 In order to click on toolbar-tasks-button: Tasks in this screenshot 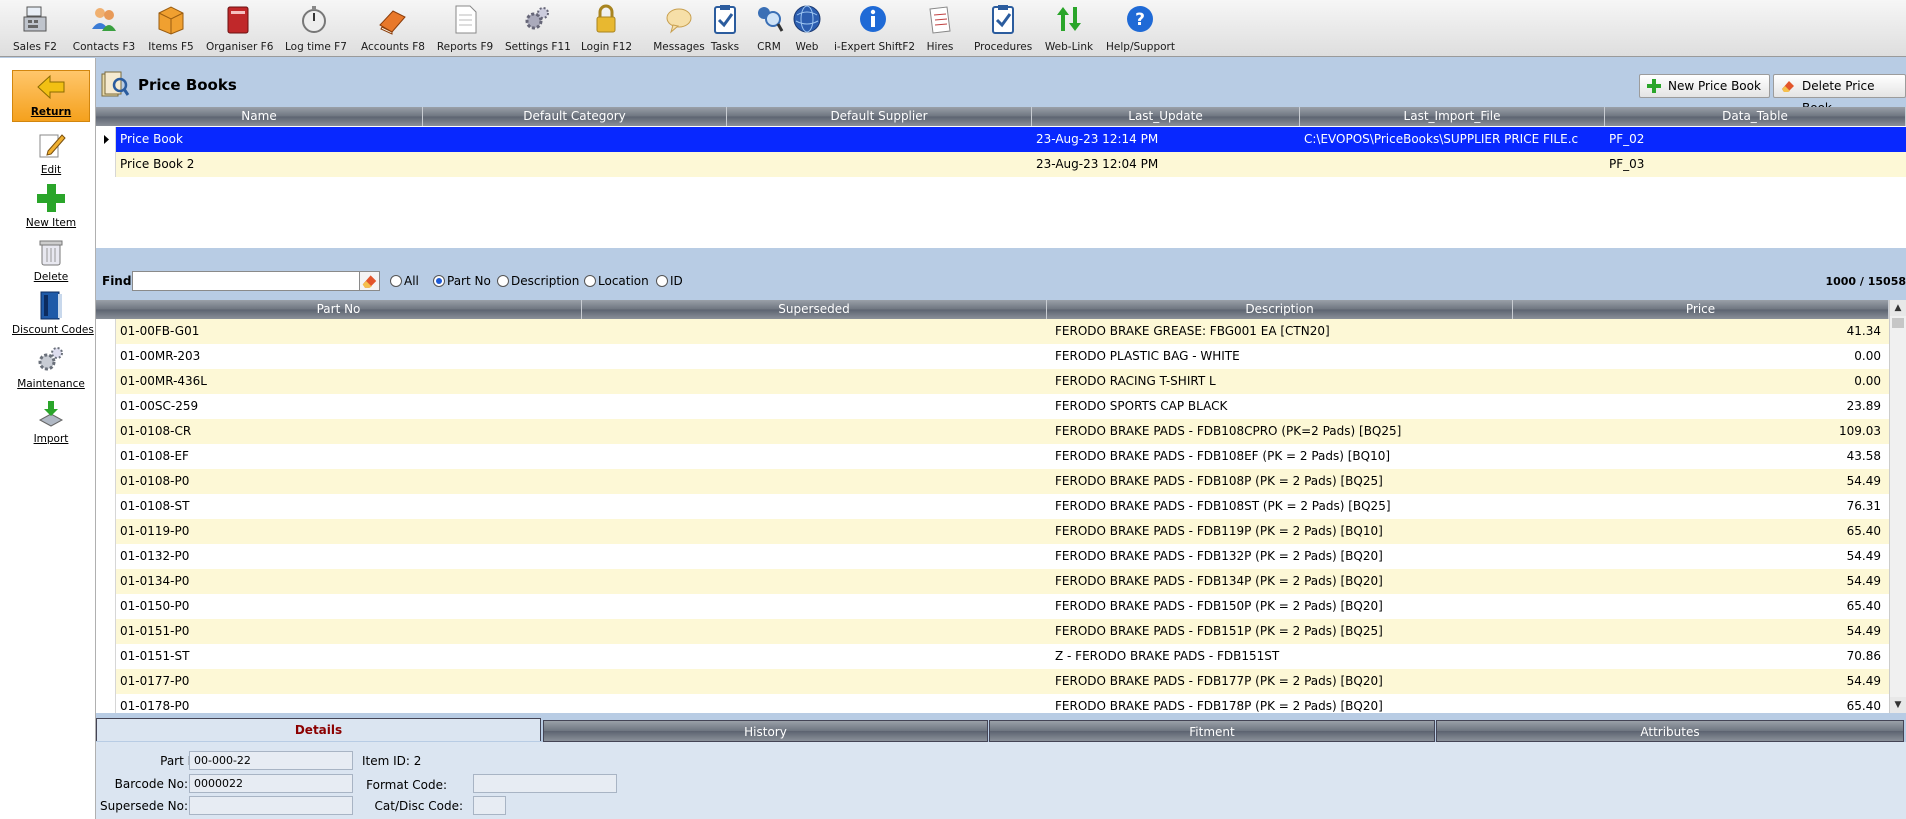, I will do `click(725, 29)`.